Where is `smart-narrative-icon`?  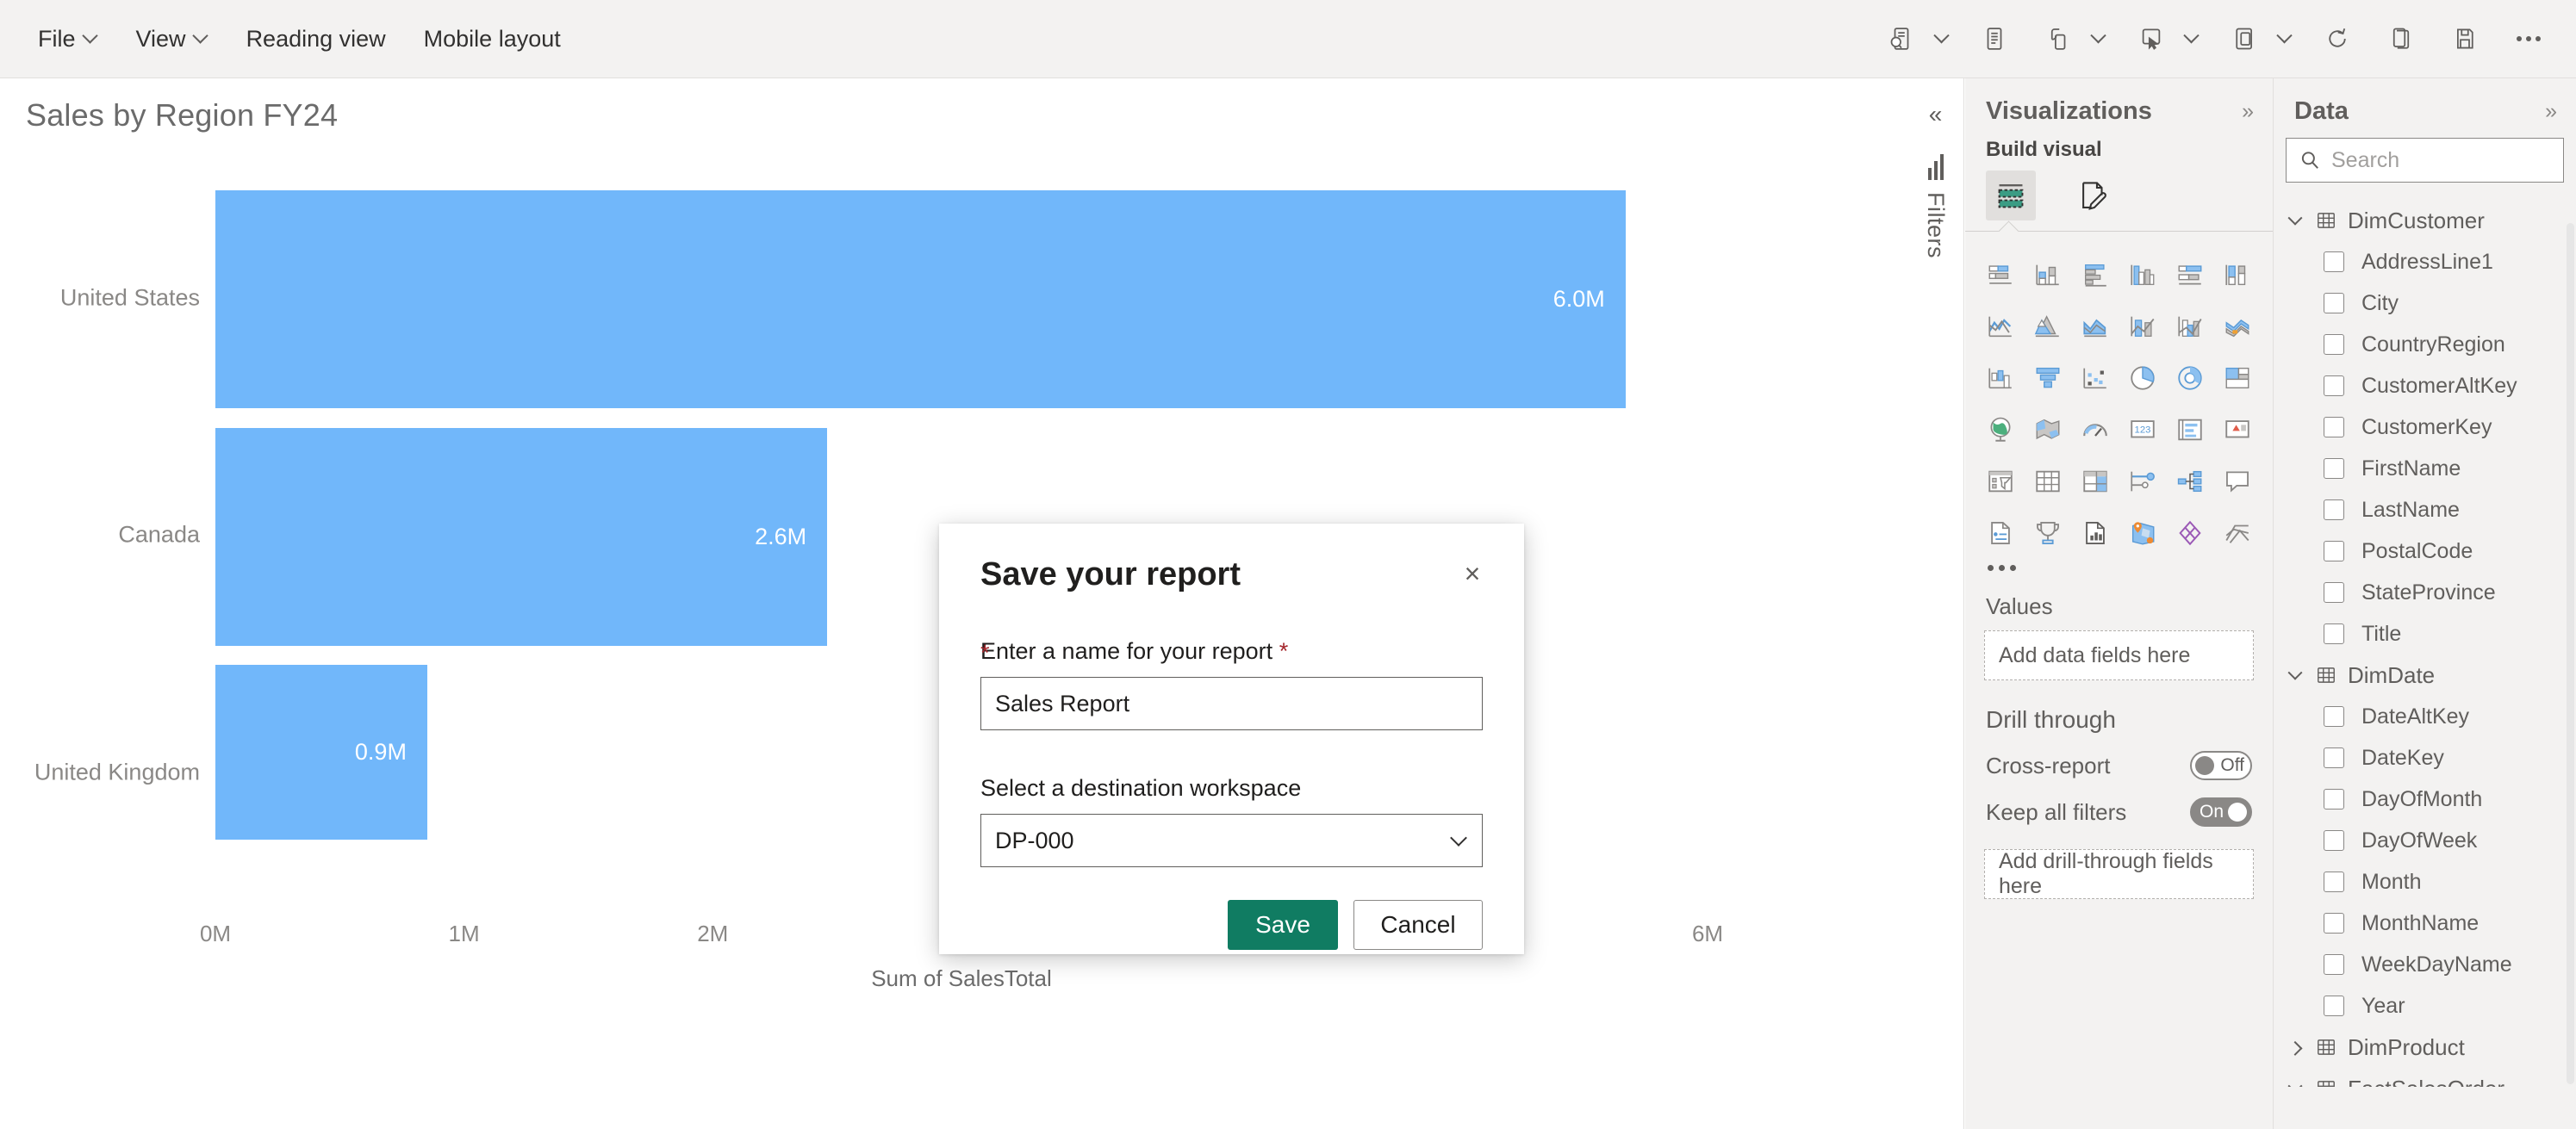
smart-narrative-icon is located at coordinates (2000, 533).